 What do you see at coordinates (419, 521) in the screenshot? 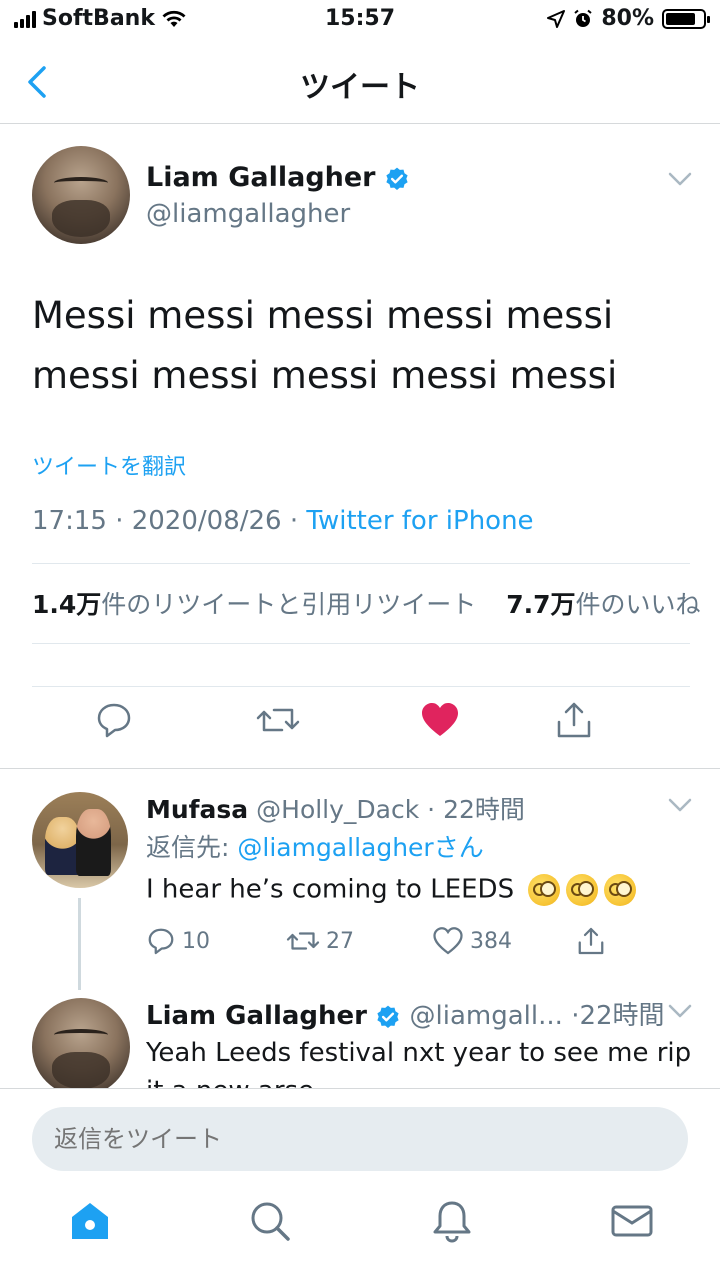
I see `tweet-source: Twitter for iPhone` at bounding box center [419, 521].